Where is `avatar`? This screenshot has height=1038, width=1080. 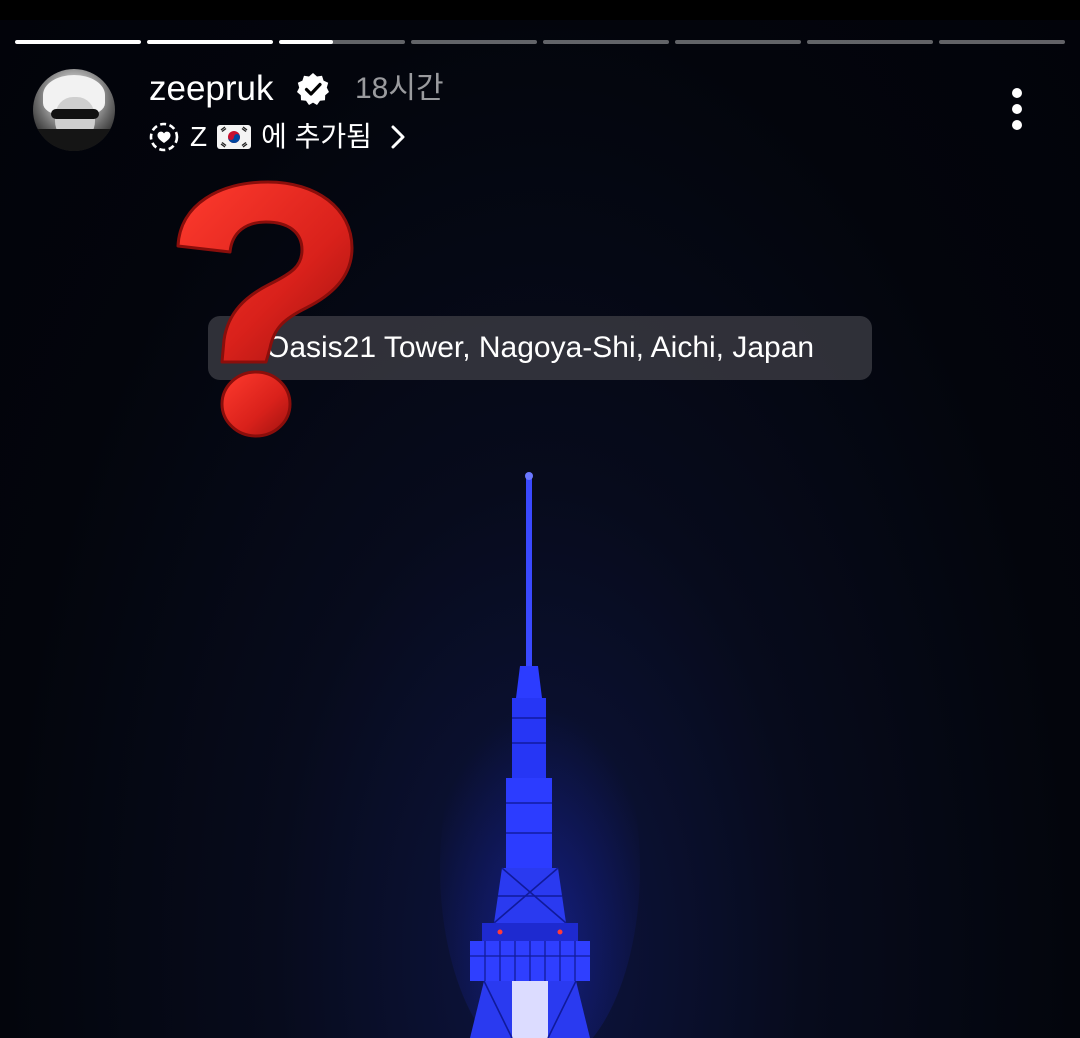
avatar is located at coordinates (74, 110).